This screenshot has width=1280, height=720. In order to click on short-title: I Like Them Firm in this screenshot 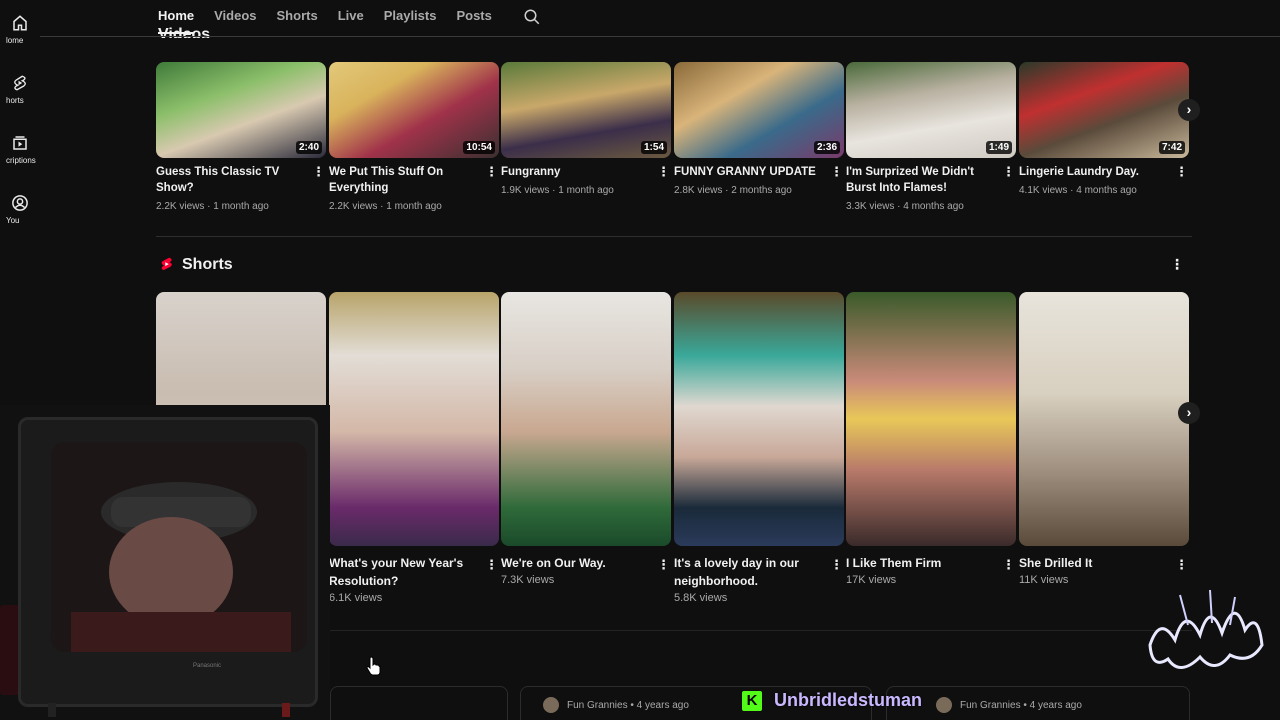, I will do `click(921, 563)`.